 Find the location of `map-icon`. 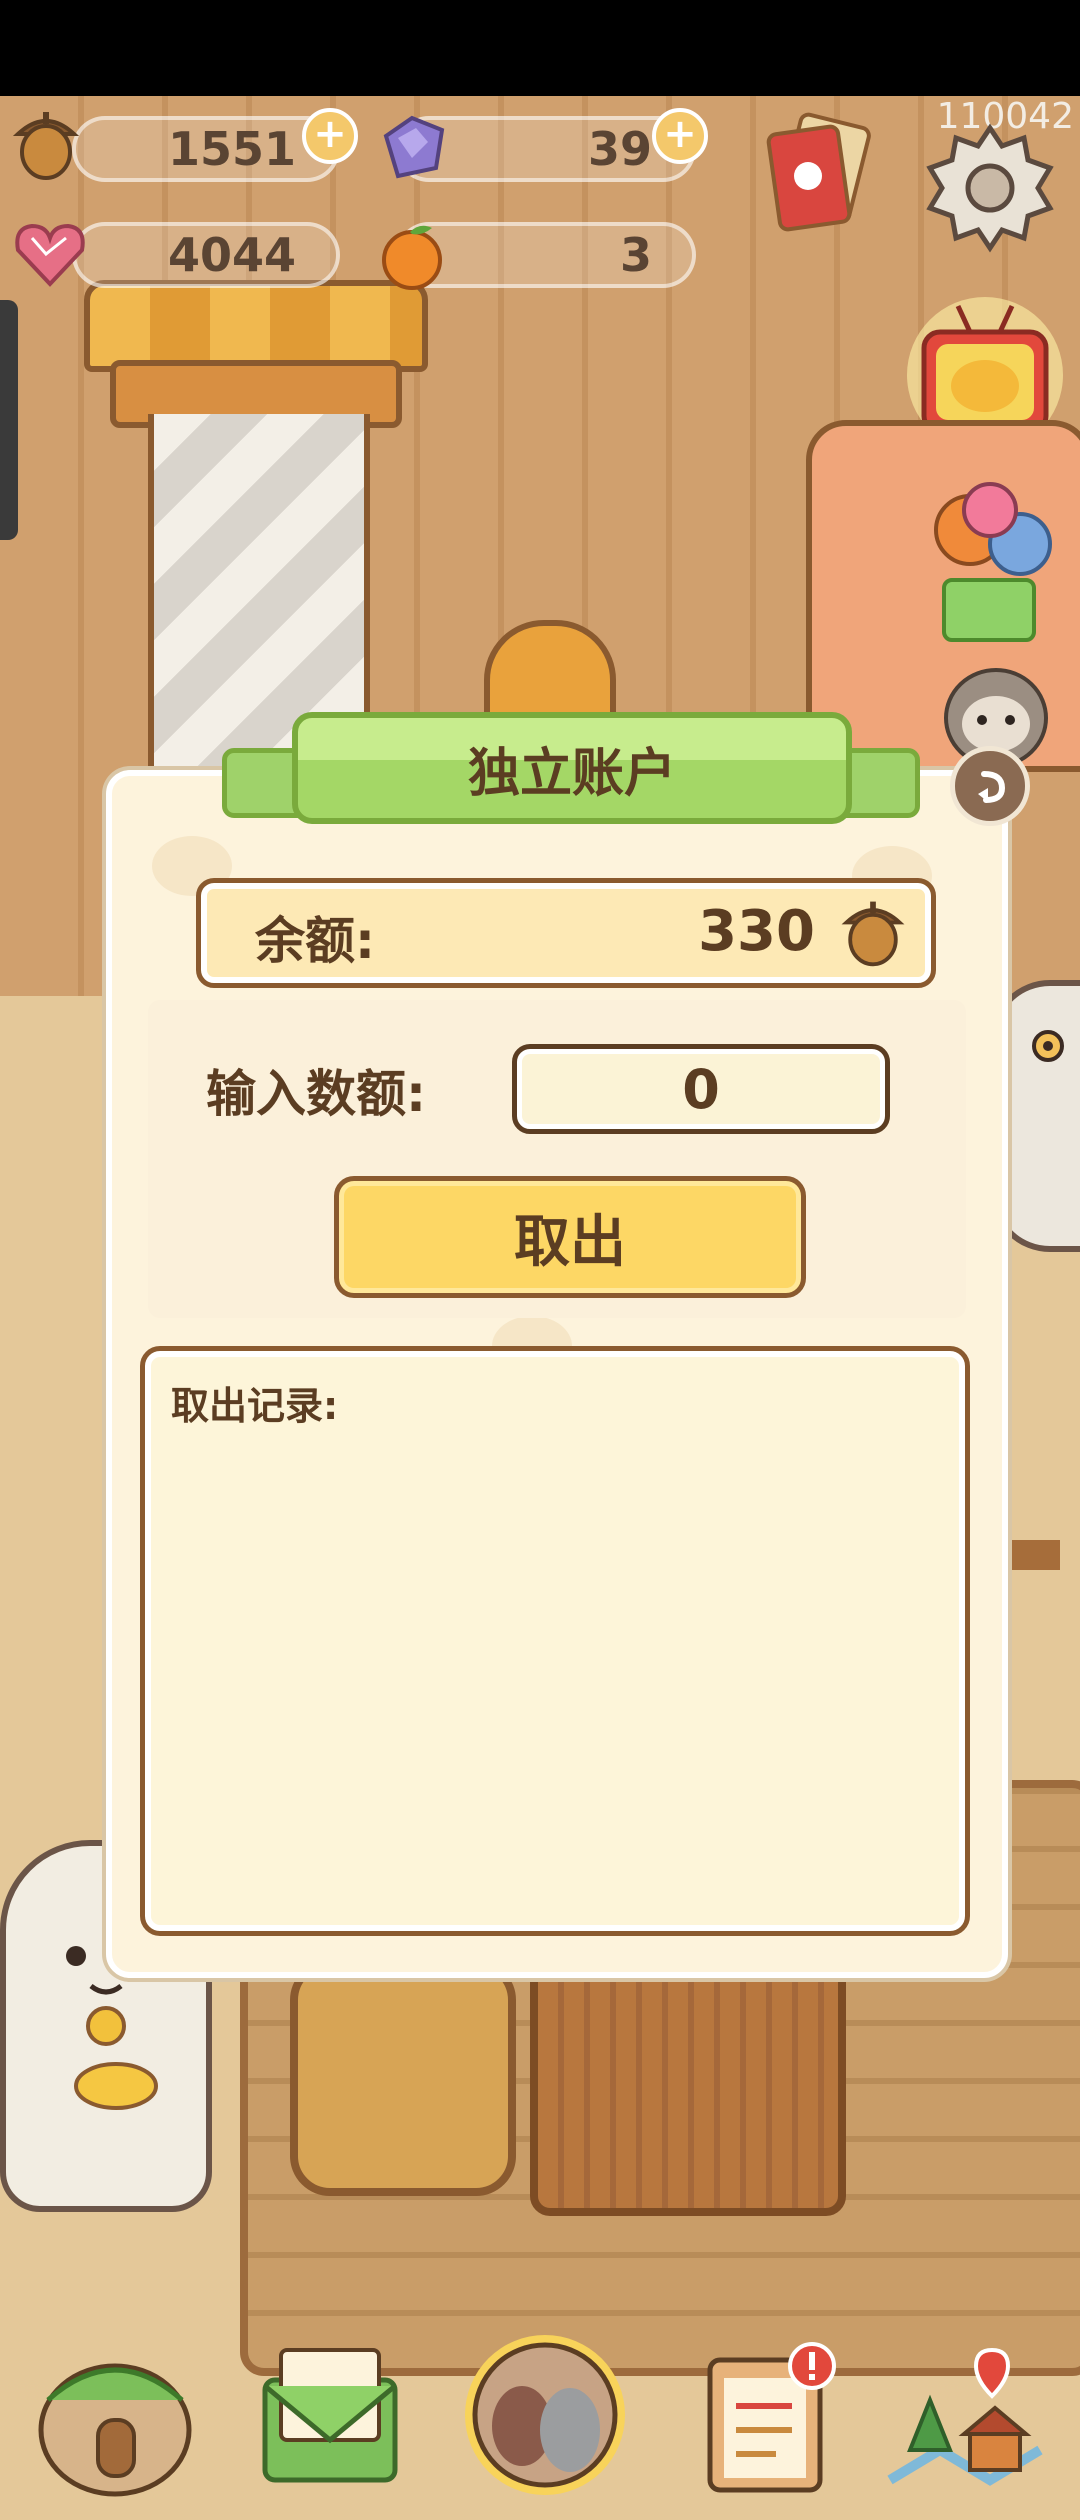

map-icon is located at coordinates (965, 2415).